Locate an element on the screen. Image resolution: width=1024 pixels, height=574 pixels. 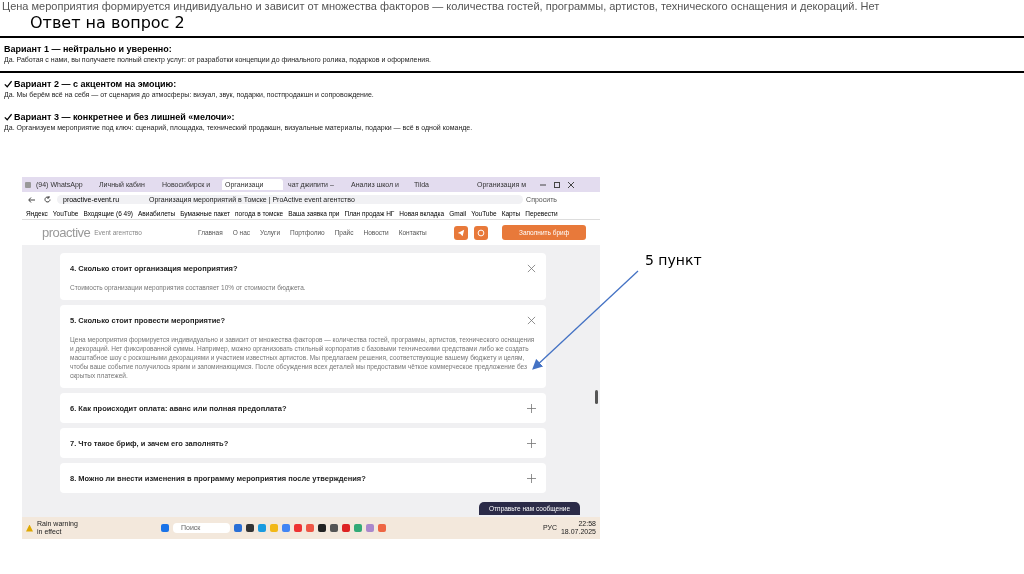
variant-heading: Вариант 2 — с акцентом на эмоцию: is located at coordinates (95, 84).